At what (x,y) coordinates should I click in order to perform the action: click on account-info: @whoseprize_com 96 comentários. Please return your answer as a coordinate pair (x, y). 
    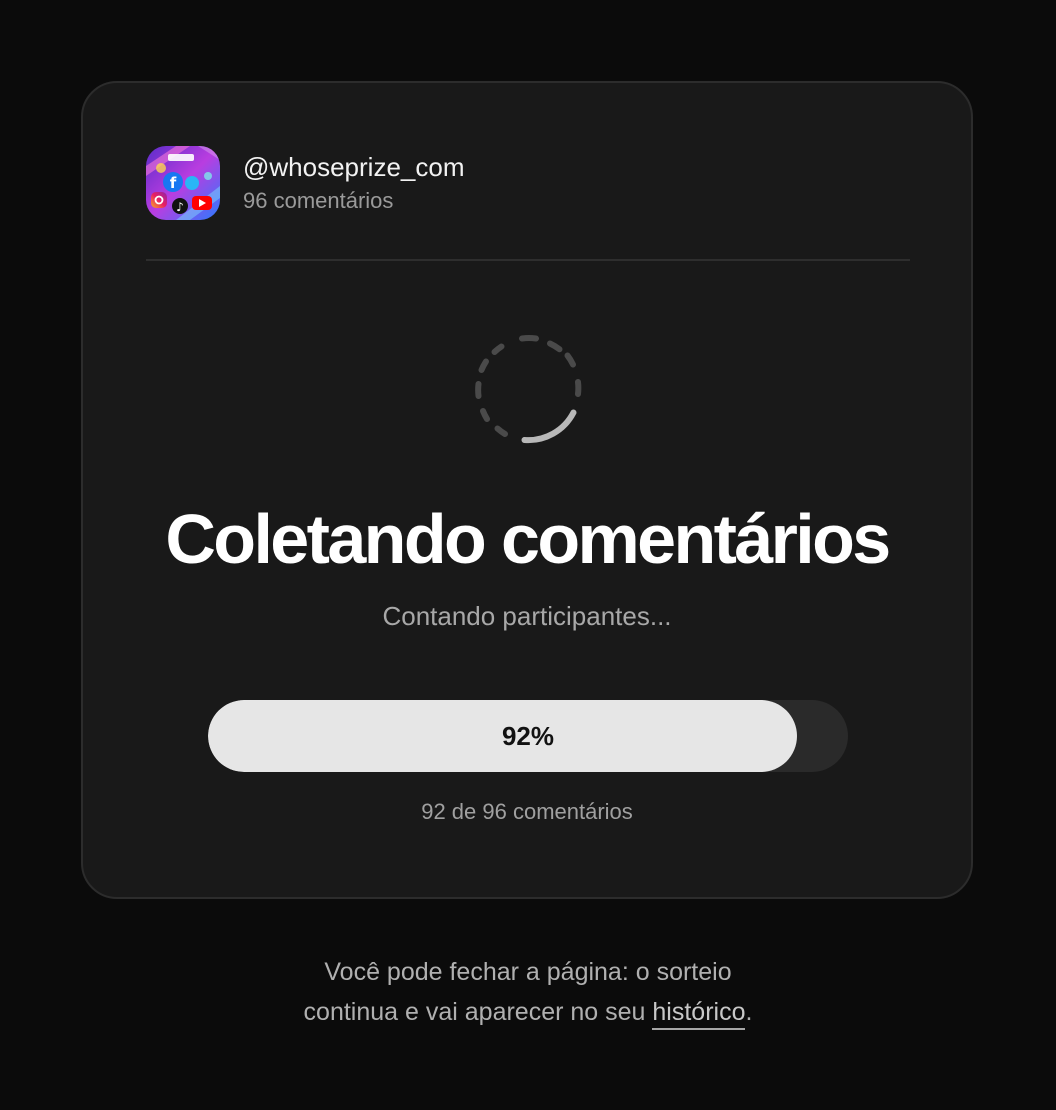
    Looking at the image, I should click on (353, 183).